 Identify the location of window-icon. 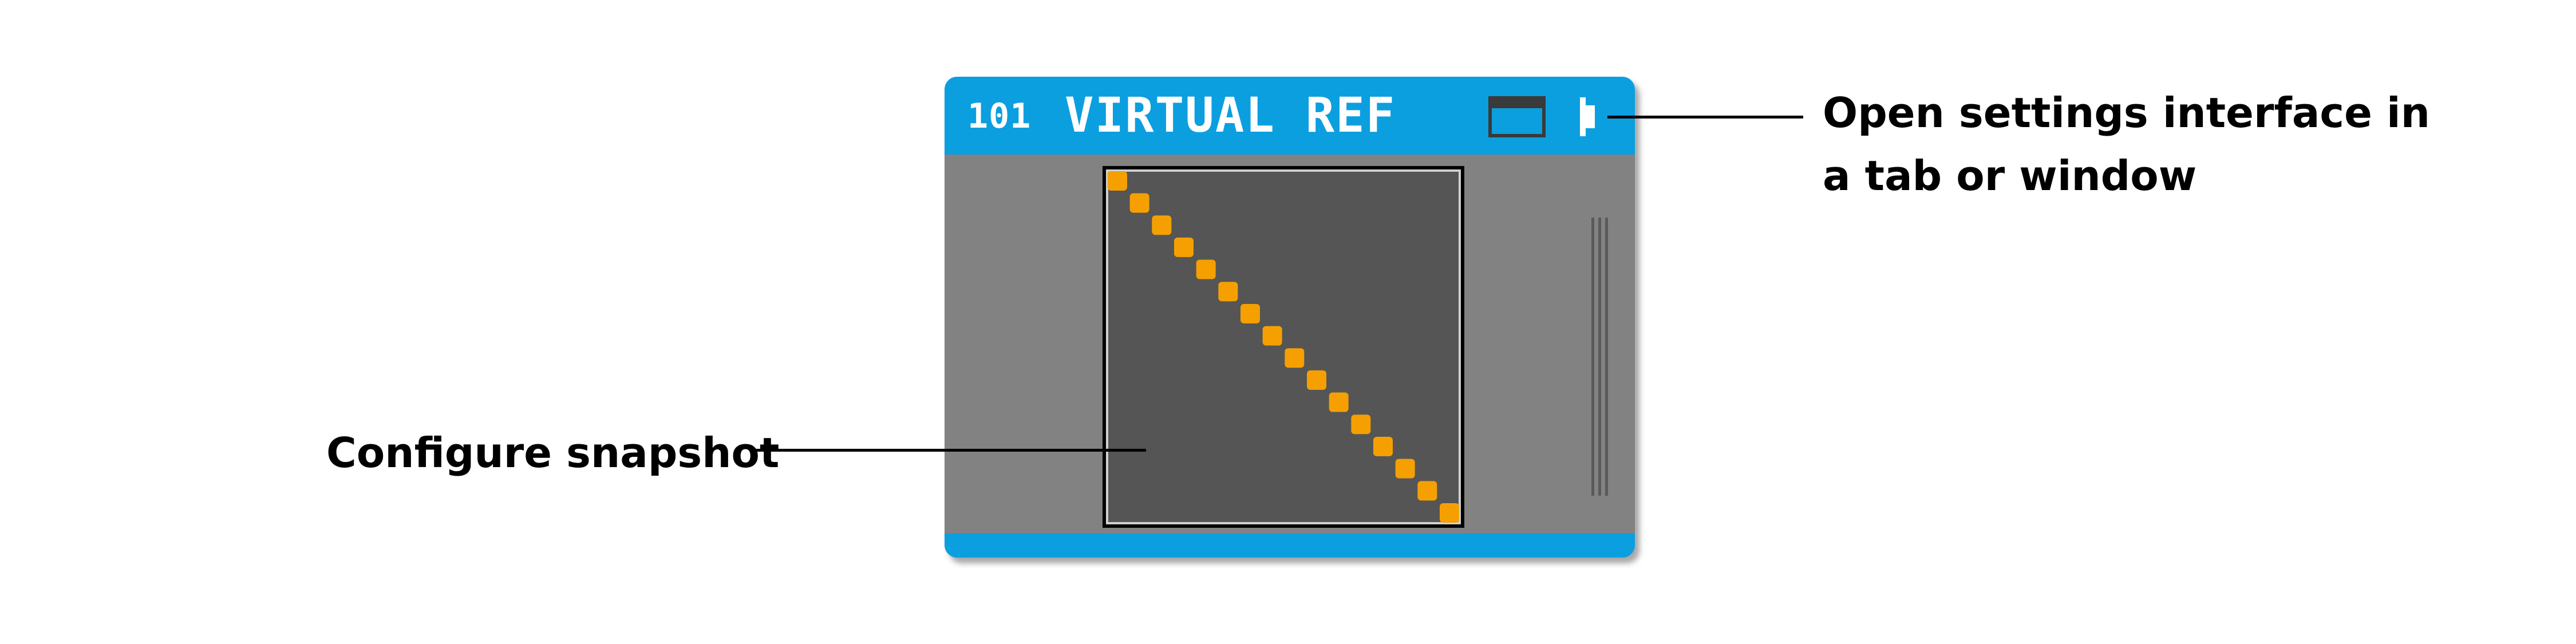
(1517, 116).